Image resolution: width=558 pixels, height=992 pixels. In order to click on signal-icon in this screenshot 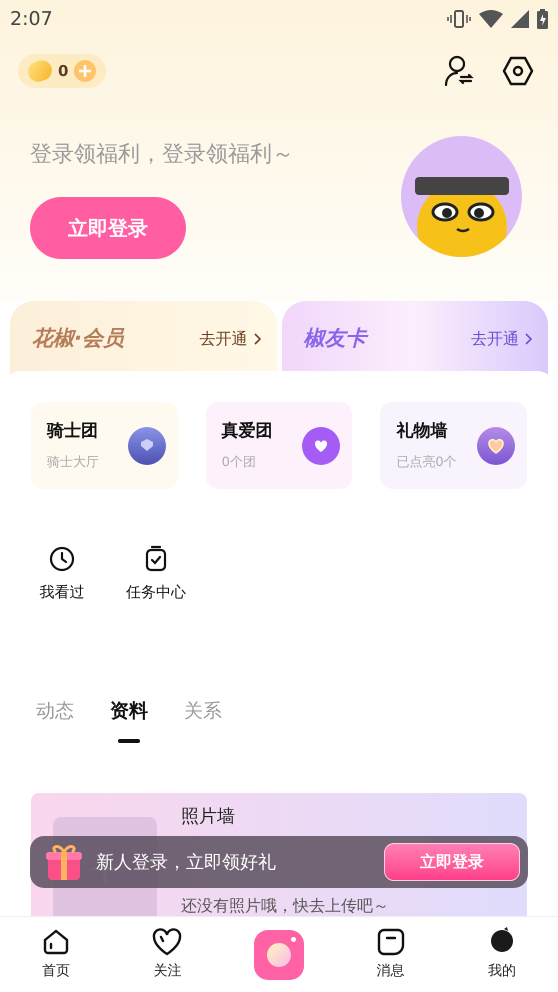, I will do `click(520, 19)`.